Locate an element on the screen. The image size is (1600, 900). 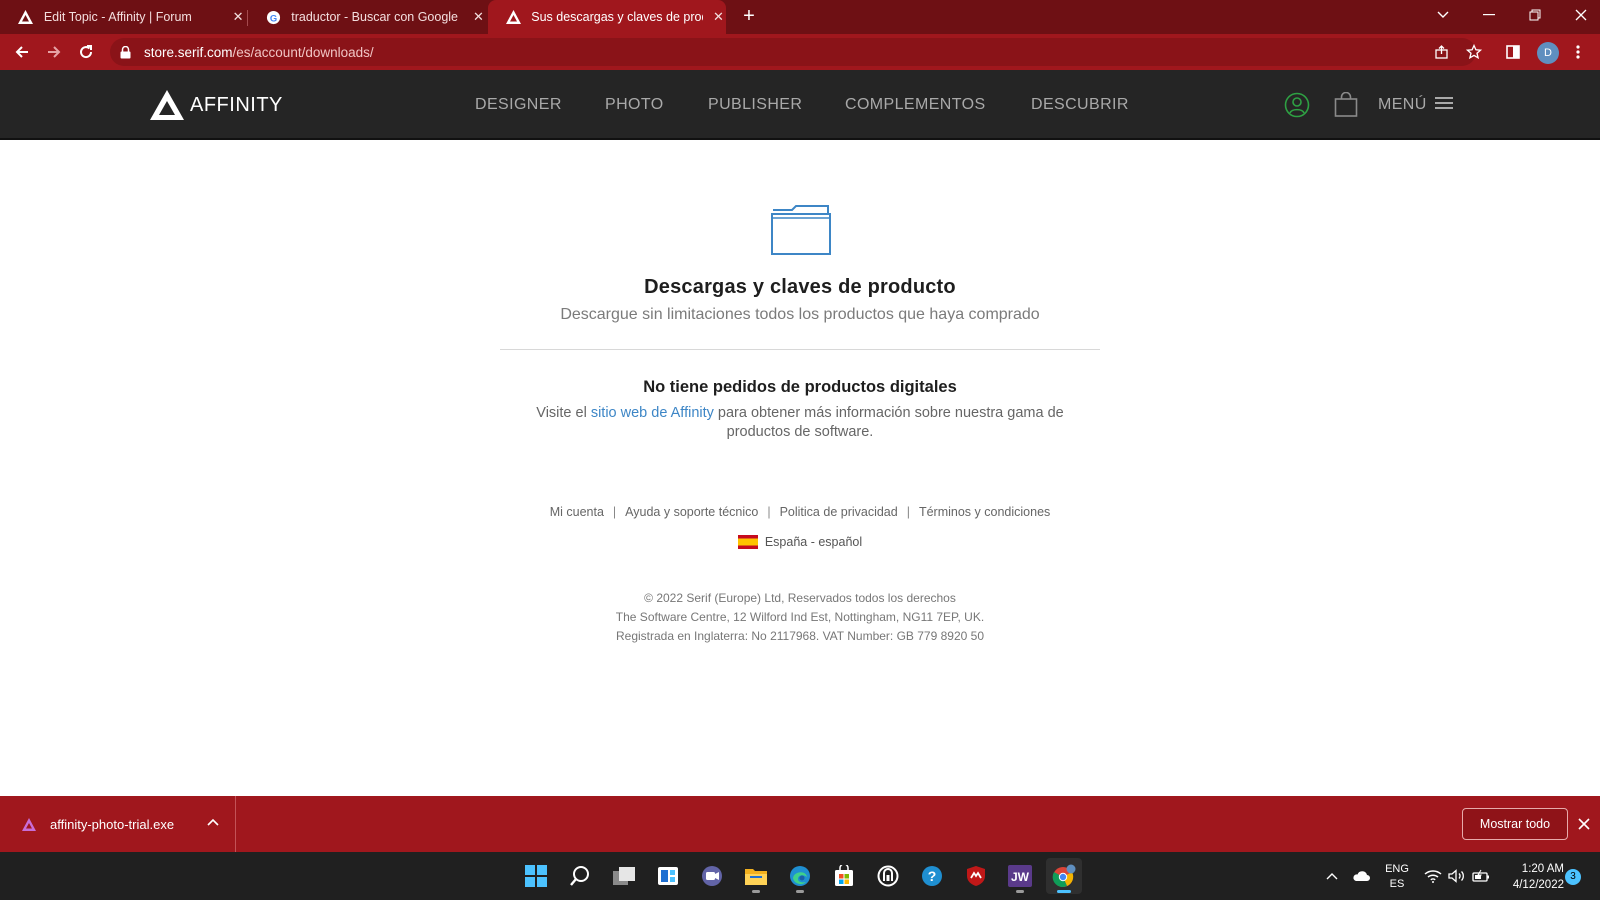
windows-taskbar: ? JW ENG ES 1:20 AM 4/12/2022 3 is located at coordinates (800, 876).